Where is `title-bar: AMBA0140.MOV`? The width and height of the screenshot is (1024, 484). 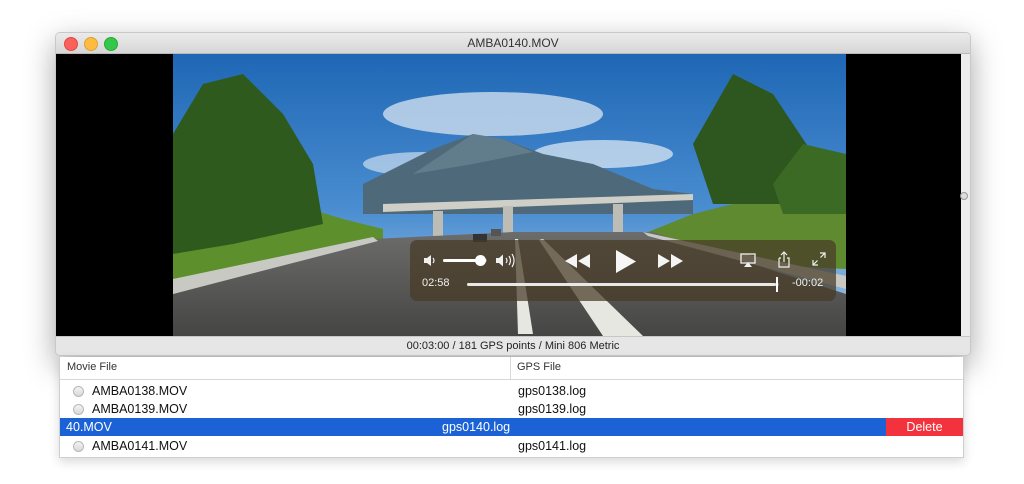
title-bar: AMBA0140.MOV is located at coordinates (513, 43).